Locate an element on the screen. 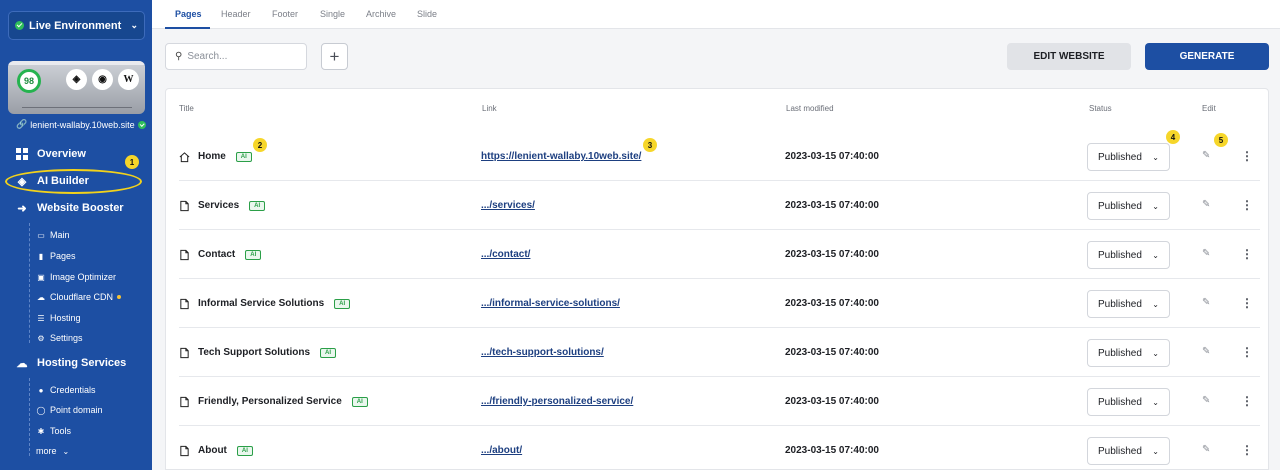 This screenshot has height=470, width=1280. page-title-cell: Contact AI is located at coordinates (230, 254).